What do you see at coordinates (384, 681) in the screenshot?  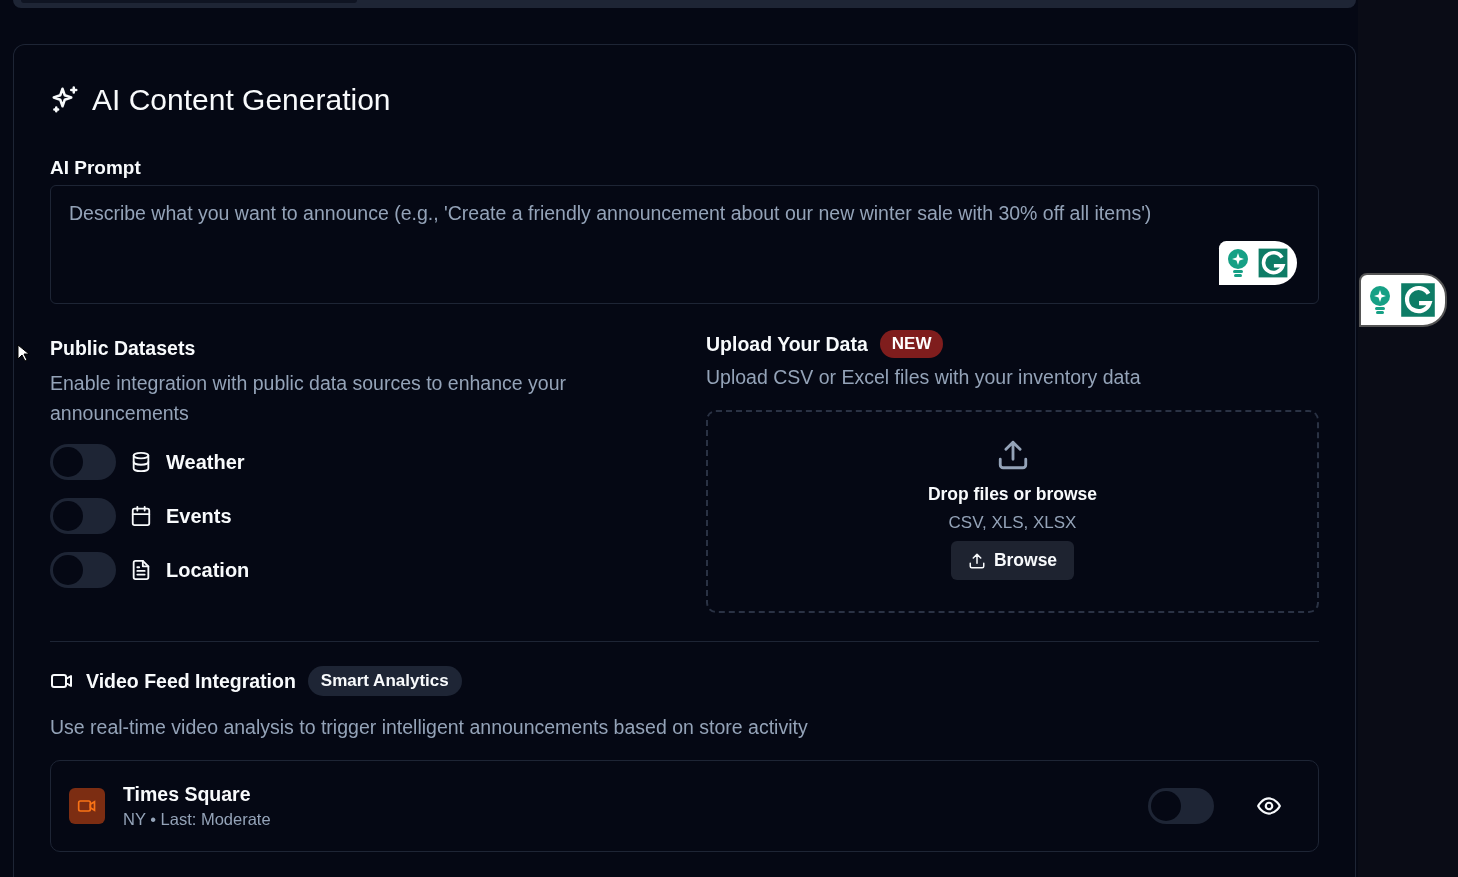 I see `analytics-badge: Smart Analytics` at bounding box center [384, 681].